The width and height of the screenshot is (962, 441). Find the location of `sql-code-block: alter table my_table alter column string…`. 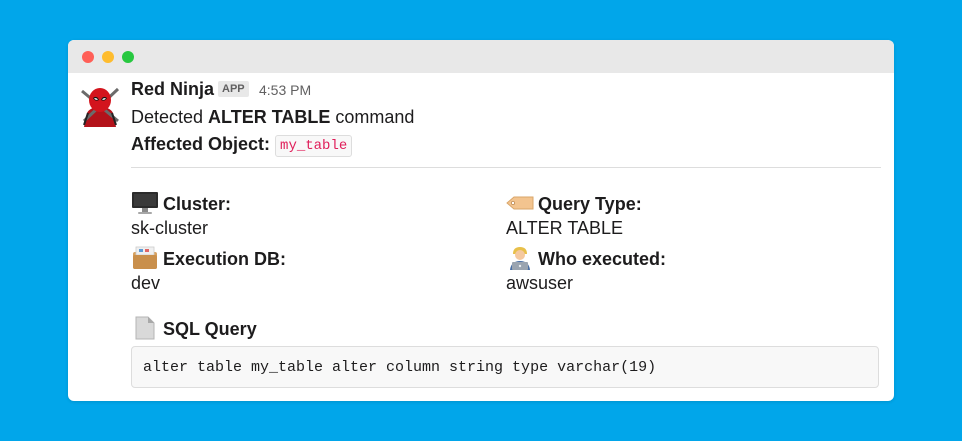

sql-code-block: alter table my_table alter column string… is located at coordinates (505, 367).